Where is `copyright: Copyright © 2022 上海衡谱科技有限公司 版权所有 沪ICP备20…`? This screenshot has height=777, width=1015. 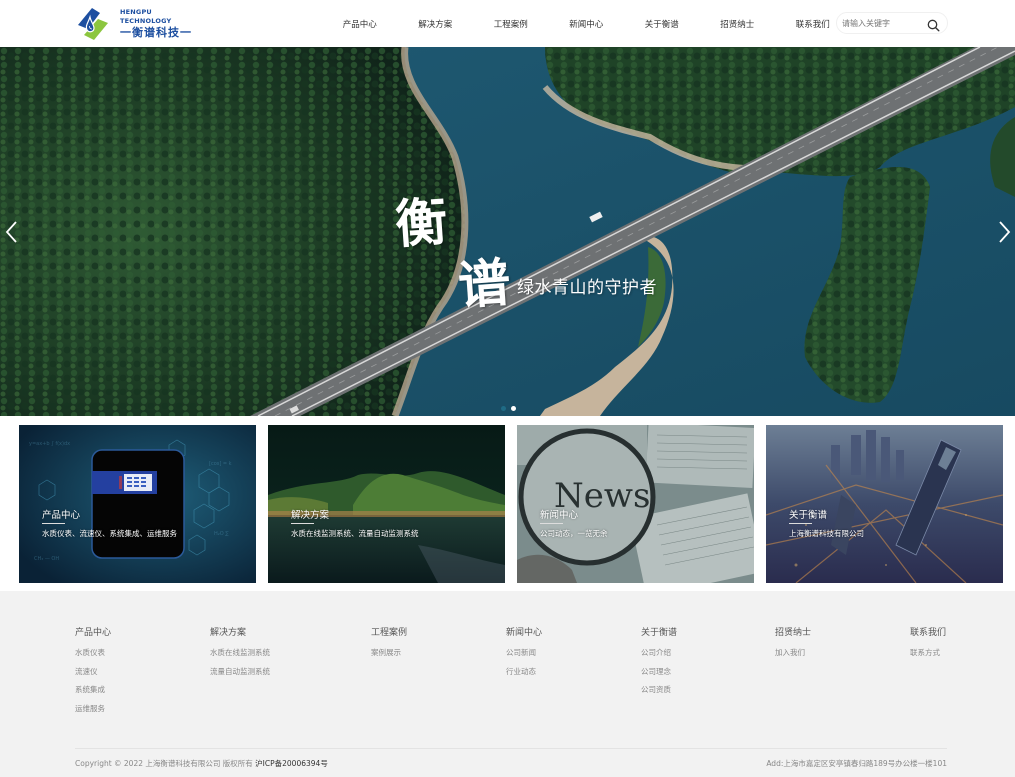 copyright: Copyright © 2022 上海衡谱科技有限公司 版权所有 沪ICP备20… is located at coordinates (201, 763).